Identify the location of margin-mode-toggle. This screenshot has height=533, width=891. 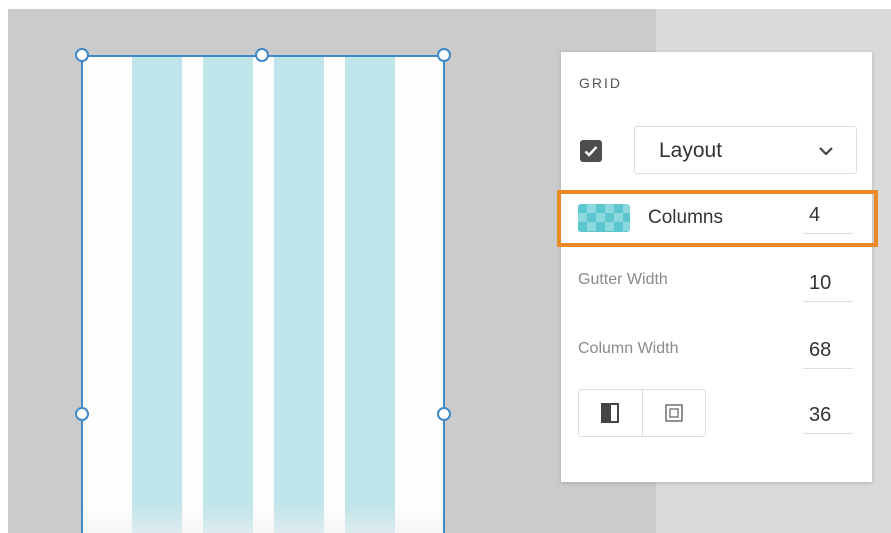
(642, 413).